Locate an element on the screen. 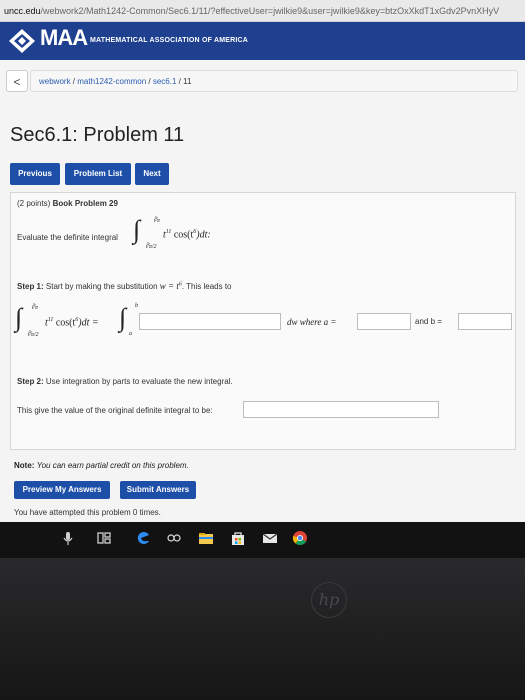 Image resolution: width=525 pixels, height=700 pixels. b-answer-input is located at coordinates (485, 321).